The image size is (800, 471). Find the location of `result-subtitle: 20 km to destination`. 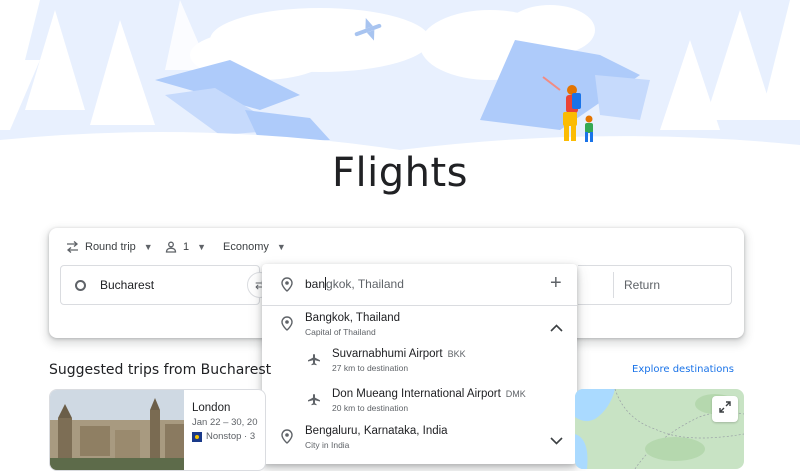

result-subtitle: 20 km to destination is located at coordinates (370, 408).